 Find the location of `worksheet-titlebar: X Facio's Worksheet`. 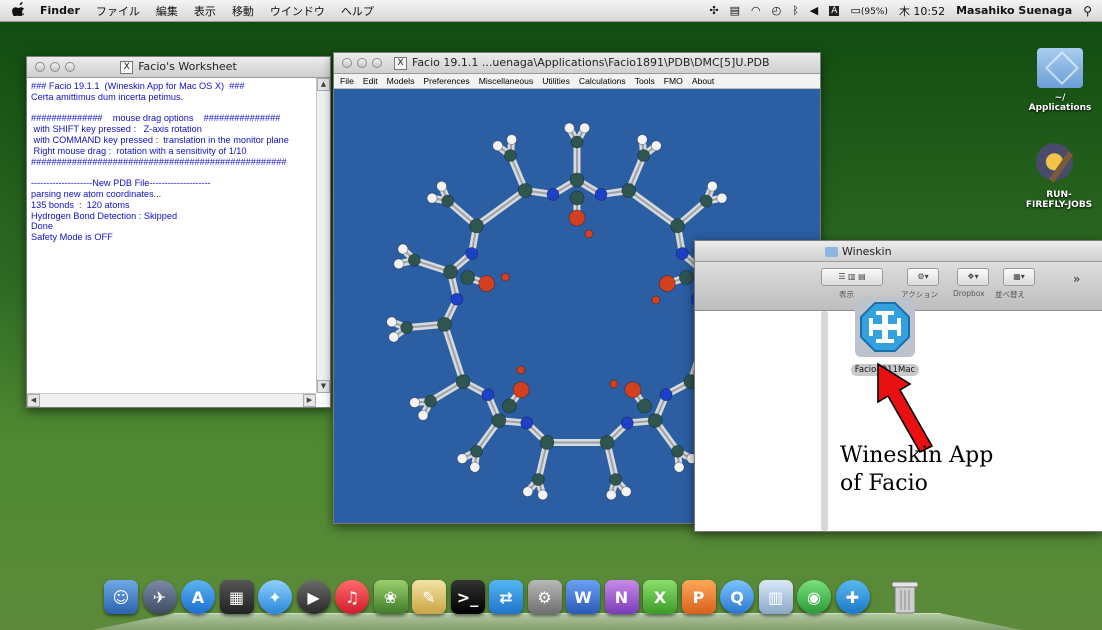

worksheet-titlebar: X Facio's Worksheet is located at coordinates (178, 67).